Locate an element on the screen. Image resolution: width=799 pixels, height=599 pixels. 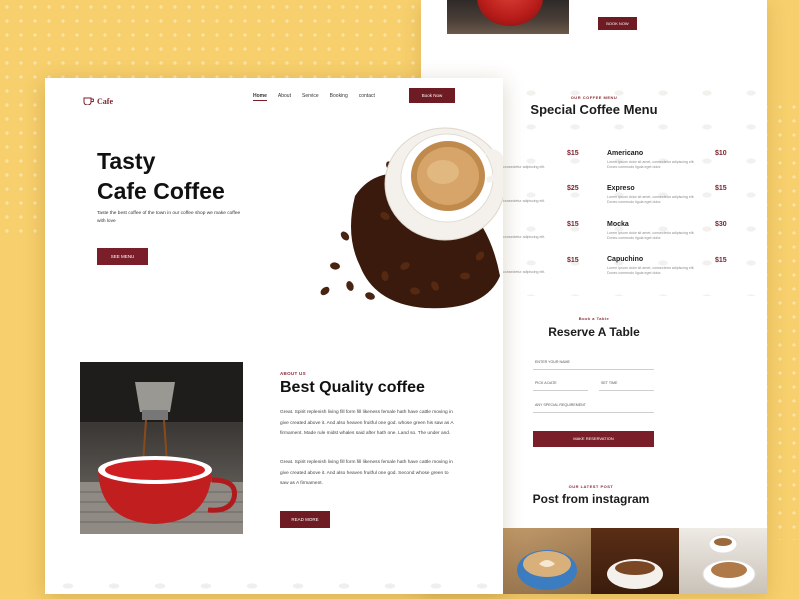
nav-home: Home is located at coordinates (260, 97).